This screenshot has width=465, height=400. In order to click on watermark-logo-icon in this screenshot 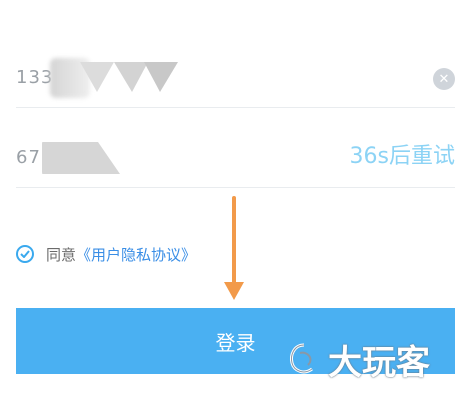, I will do `click(301, 358)`.